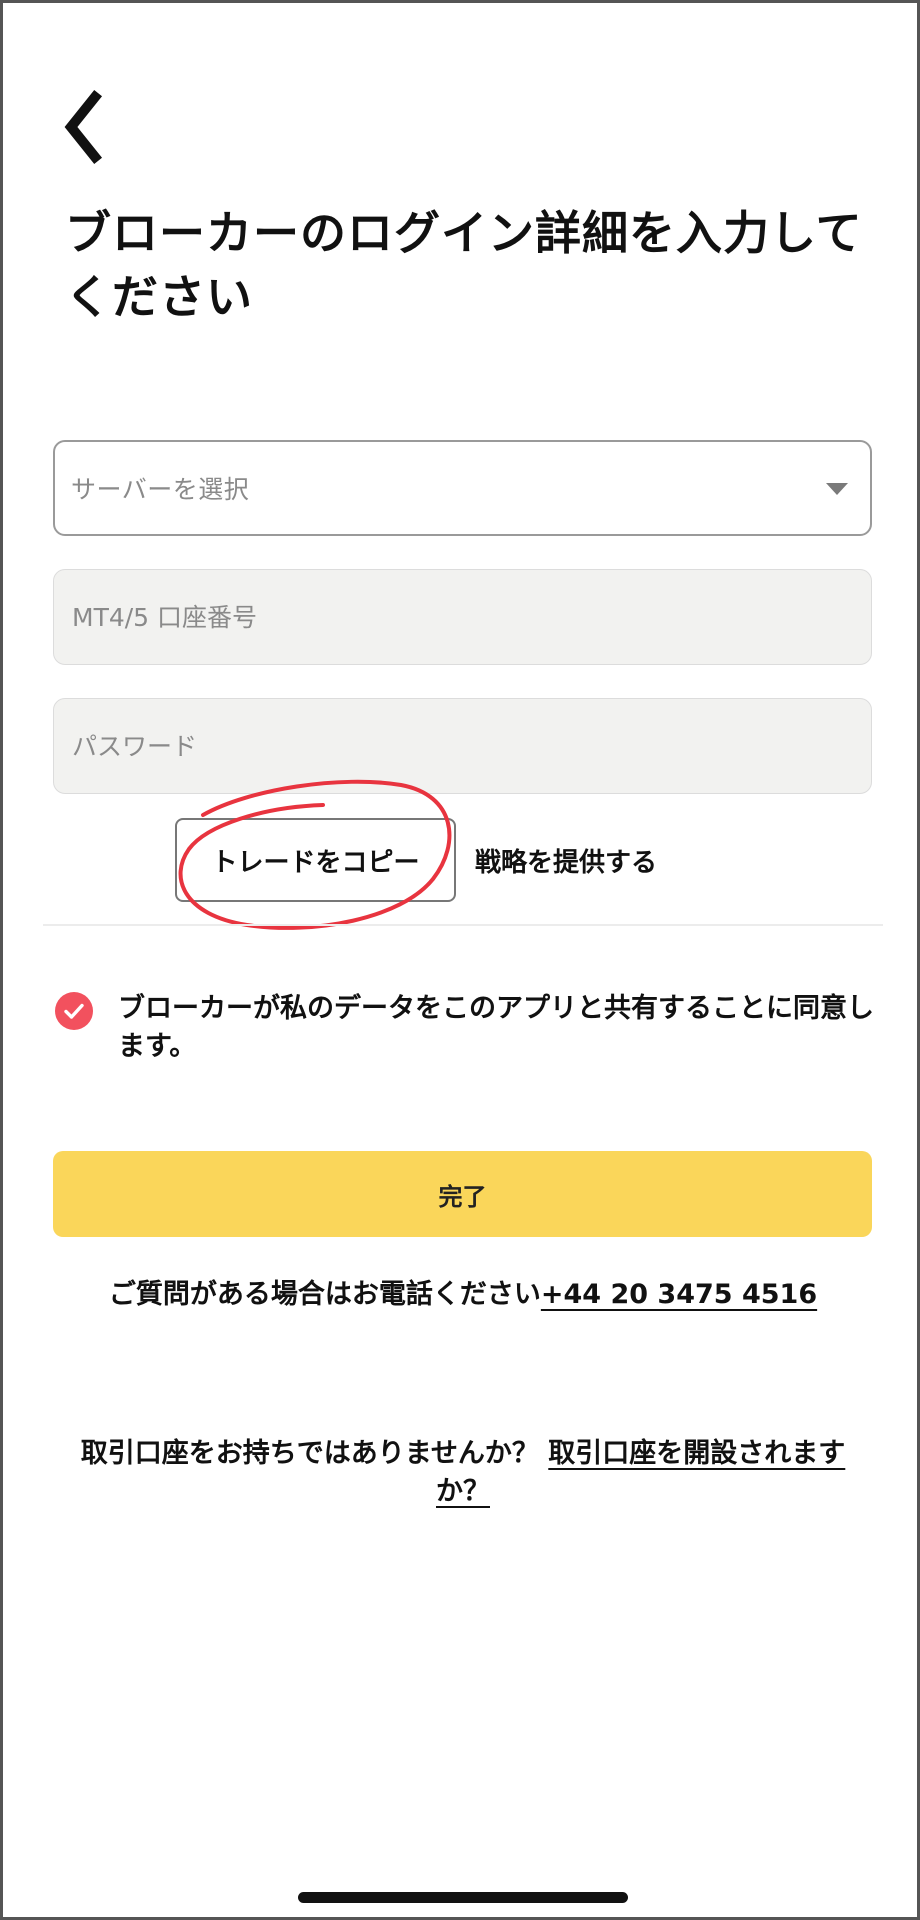 This screenshot has height=1920, width=920. I want to click on provide-strategy-option: 戦略を提供する, so click(585, 860).